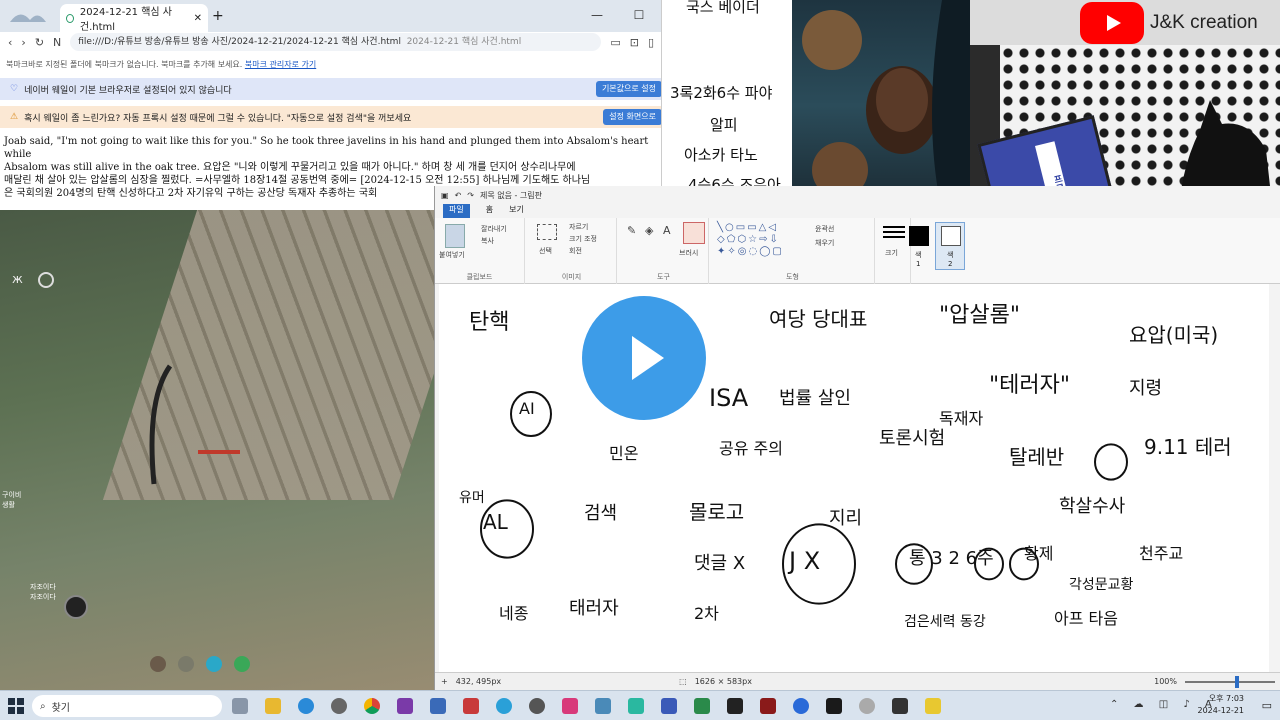  Describe the element at coordinates (306, 706) in the screenshot. I see `edge-icon` at that location.